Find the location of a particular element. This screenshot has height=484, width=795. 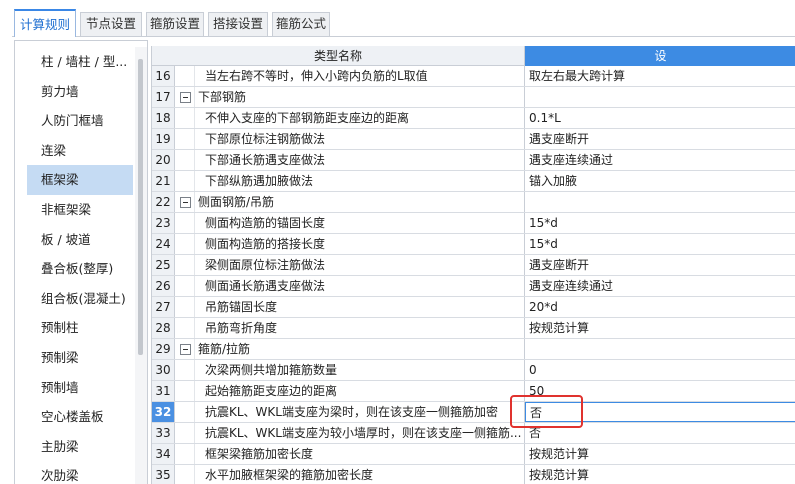

scrollbar-thumb is located at coordinates (140, 207).